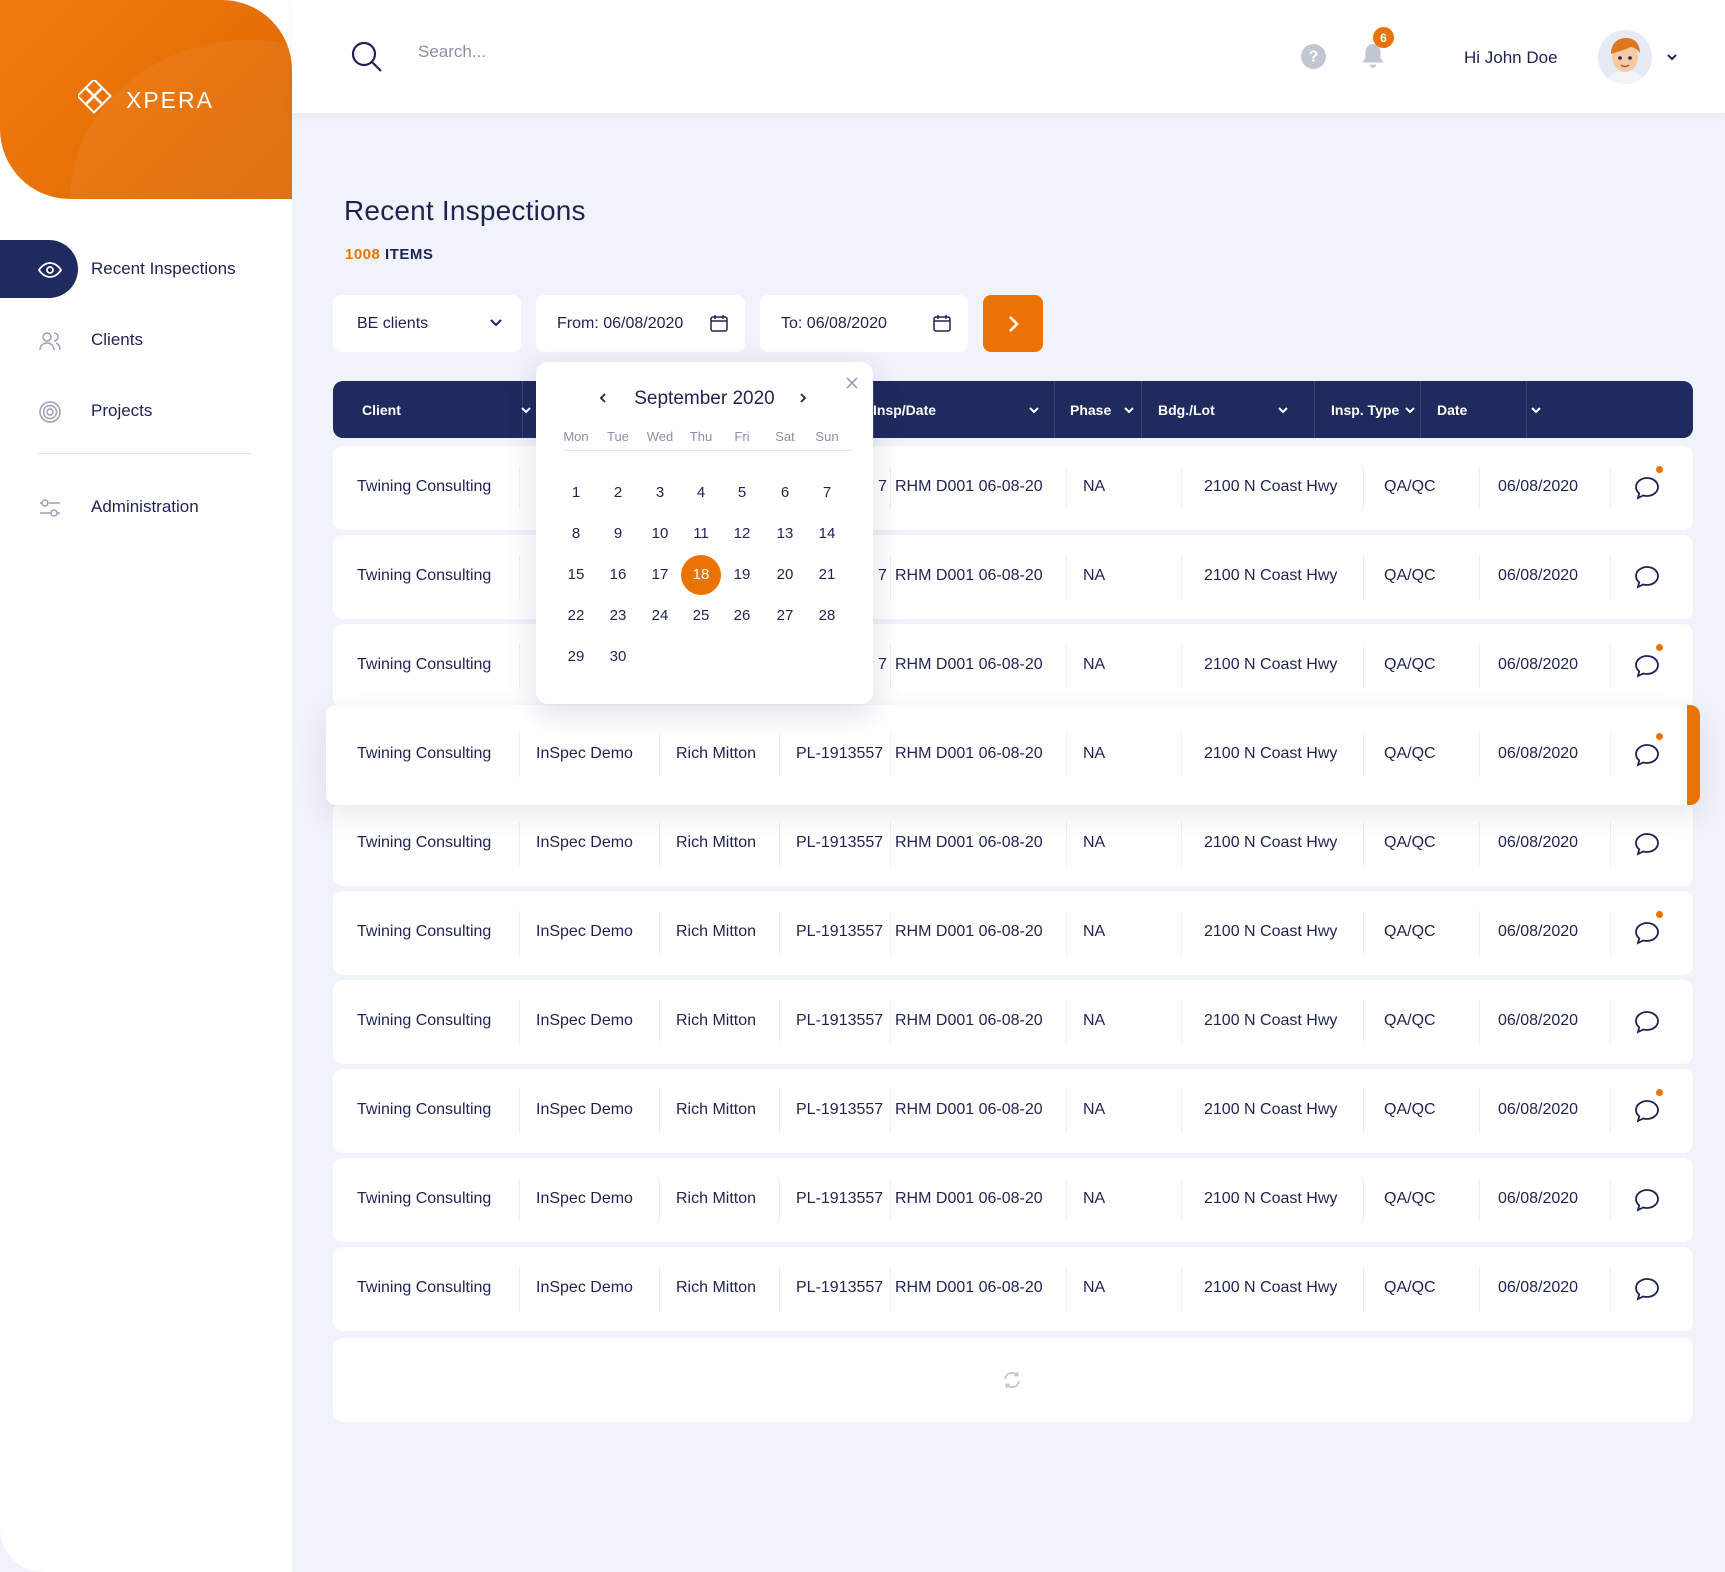  I want to click on calendar-day: 13, so click(785, 534).